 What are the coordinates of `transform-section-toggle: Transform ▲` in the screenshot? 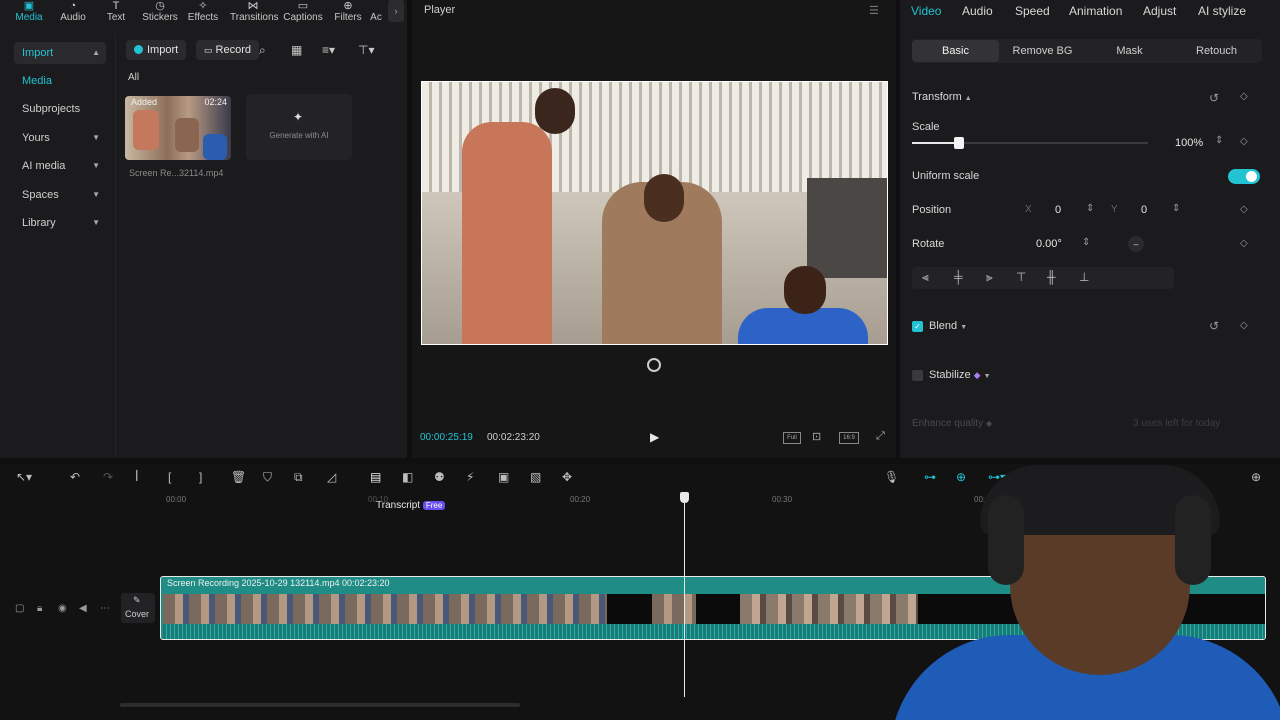 It's located at (942, 97).